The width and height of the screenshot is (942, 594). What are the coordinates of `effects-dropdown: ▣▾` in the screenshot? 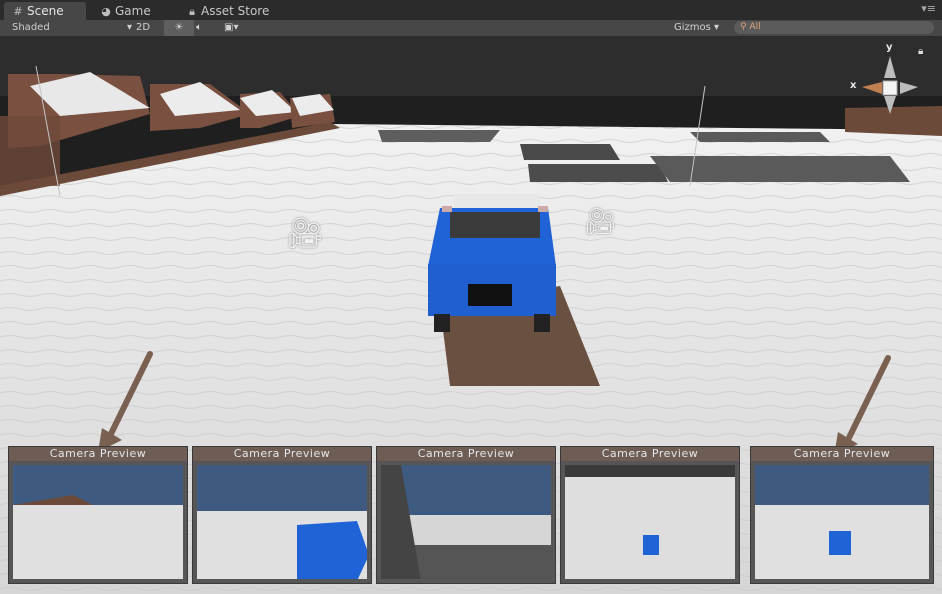 It's located at (231, 28).